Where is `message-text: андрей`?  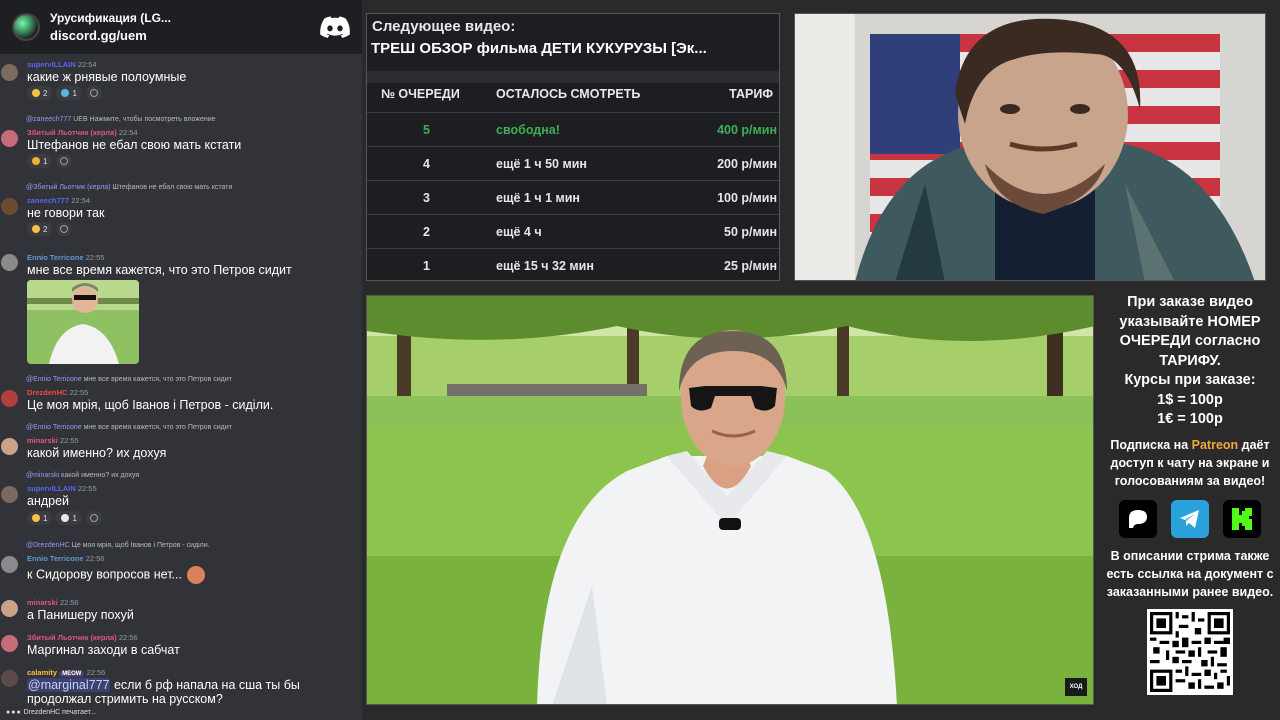 message-text: андрей is located at coordinates (48, 501).